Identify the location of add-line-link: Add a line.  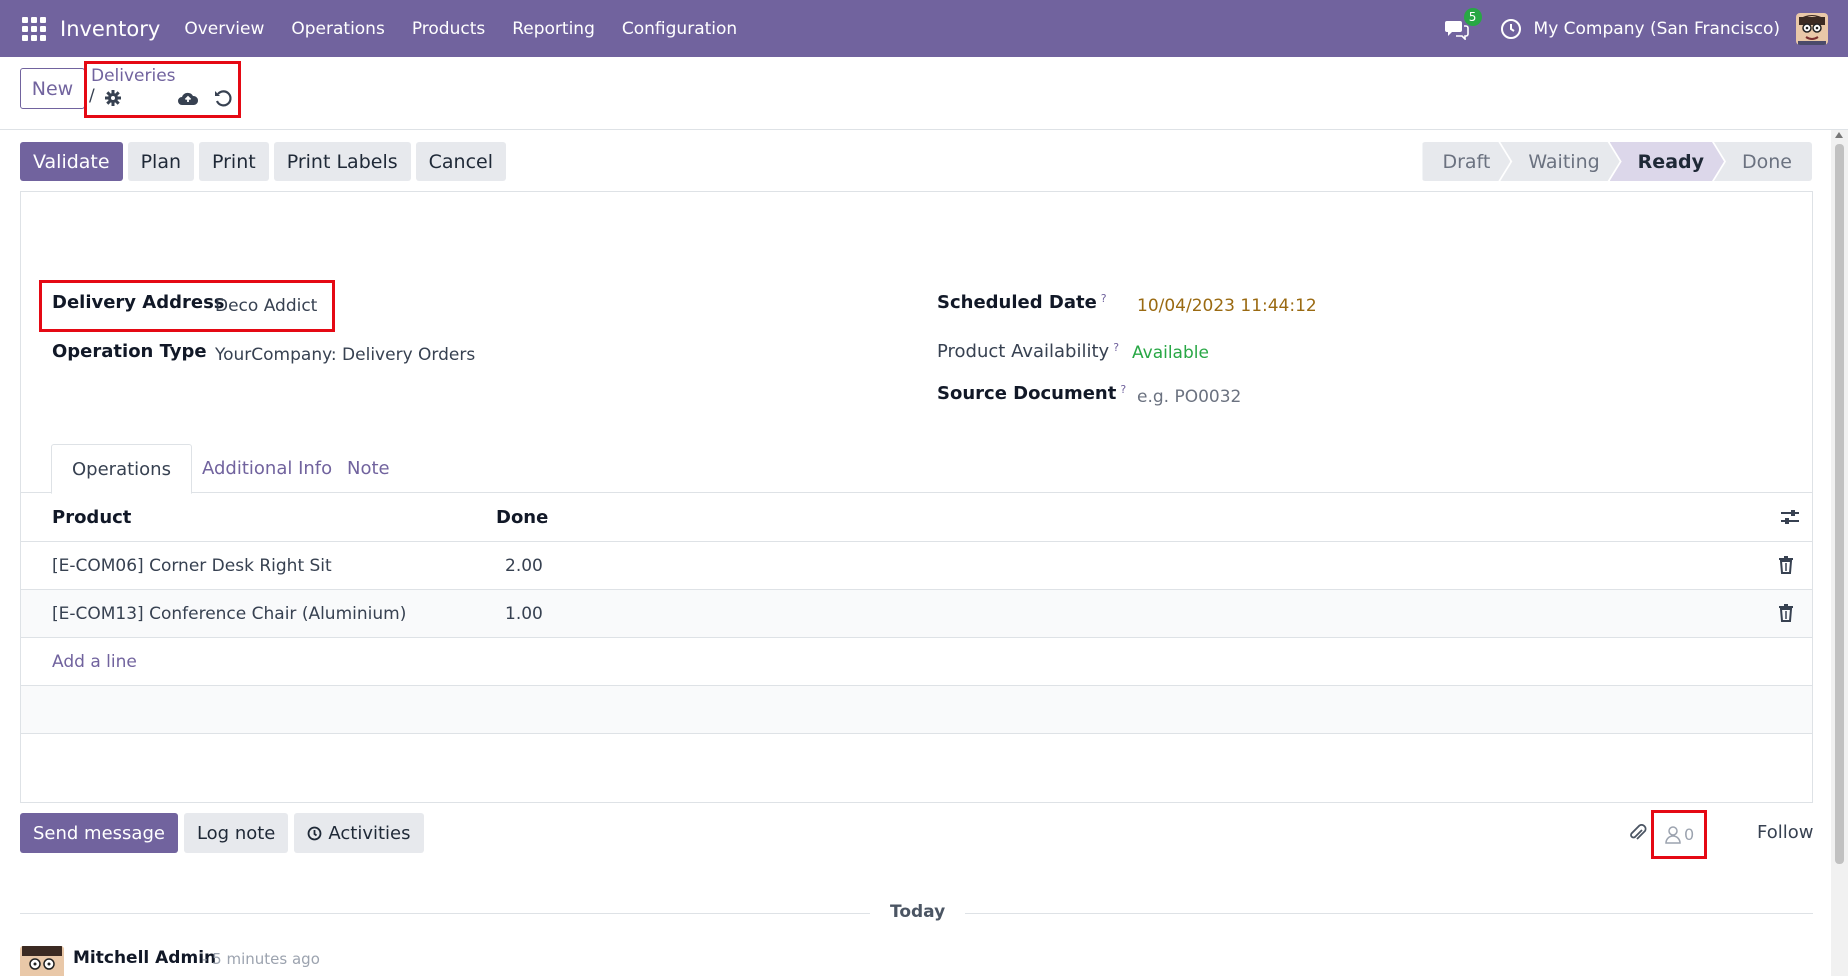
(94, 661).